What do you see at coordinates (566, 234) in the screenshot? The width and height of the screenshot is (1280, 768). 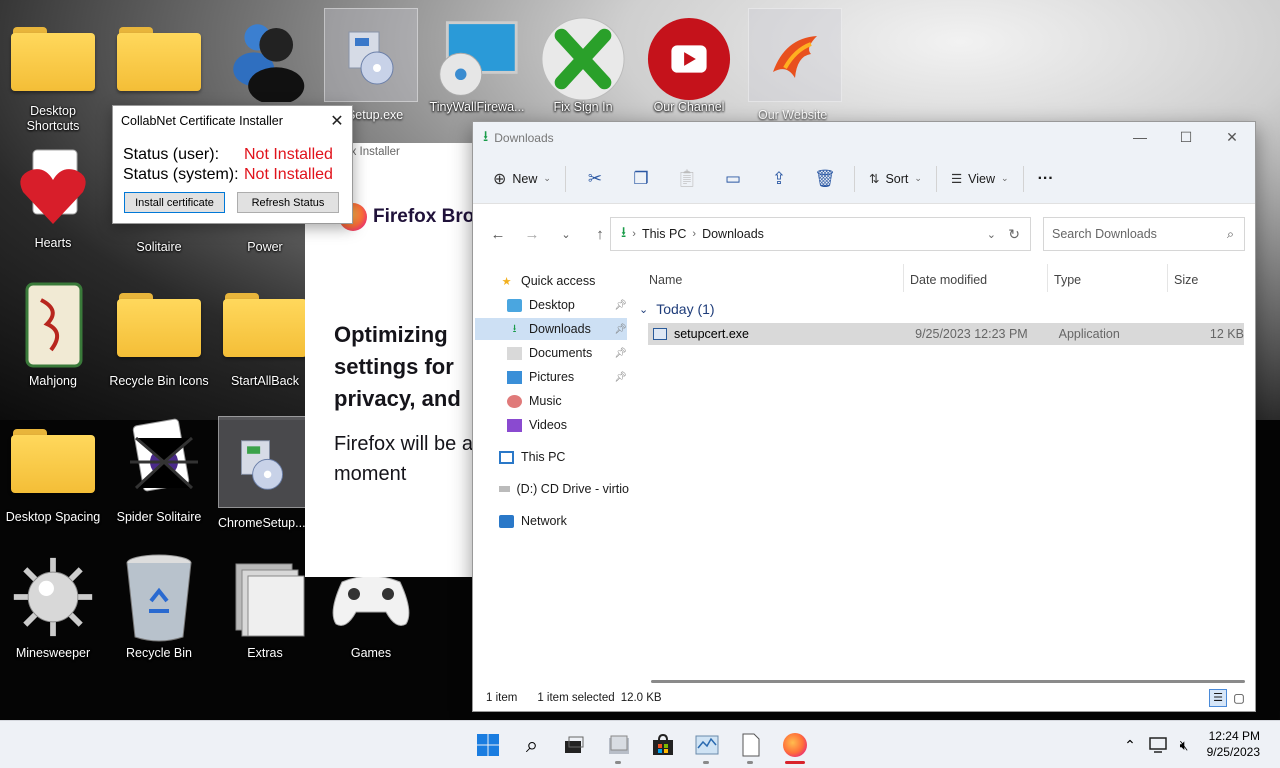 I see `recent-chevron-icon: ⌄` at bounding box center [566, 234].